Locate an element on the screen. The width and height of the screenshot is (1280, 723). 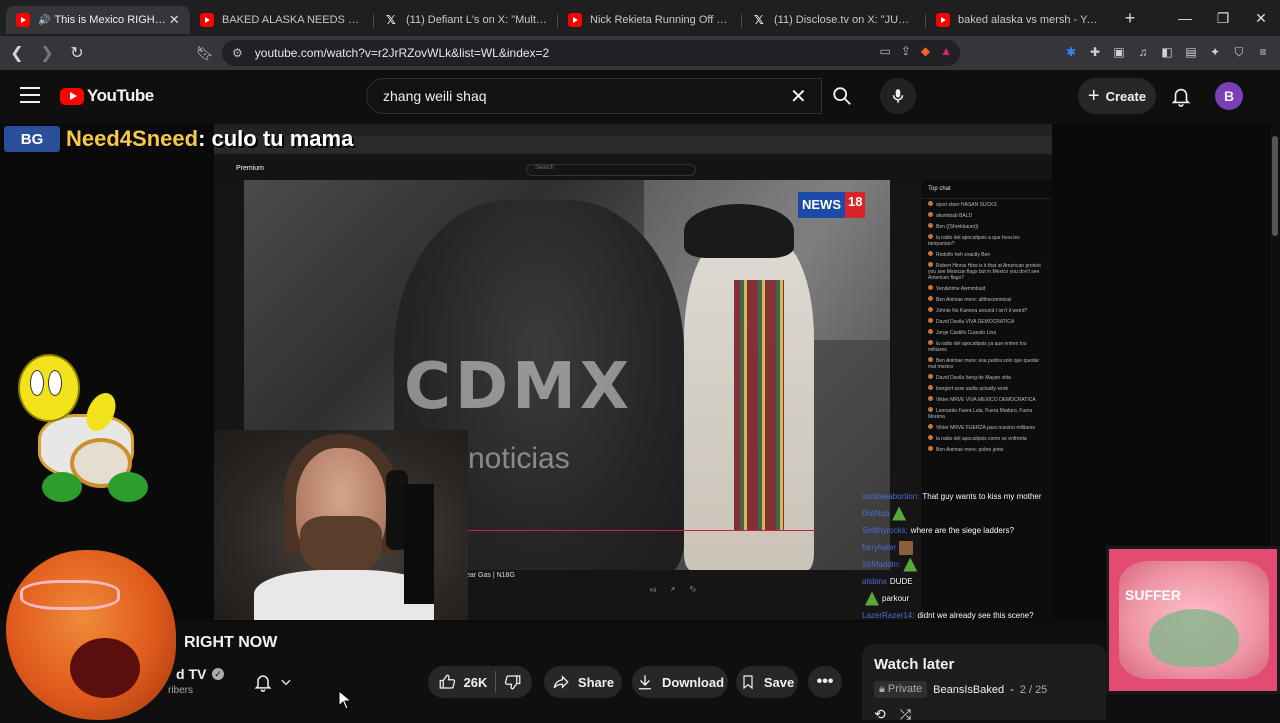
browser-tab: baked alaska vs mersh - YouTube is located at coordinates (1018, 20).